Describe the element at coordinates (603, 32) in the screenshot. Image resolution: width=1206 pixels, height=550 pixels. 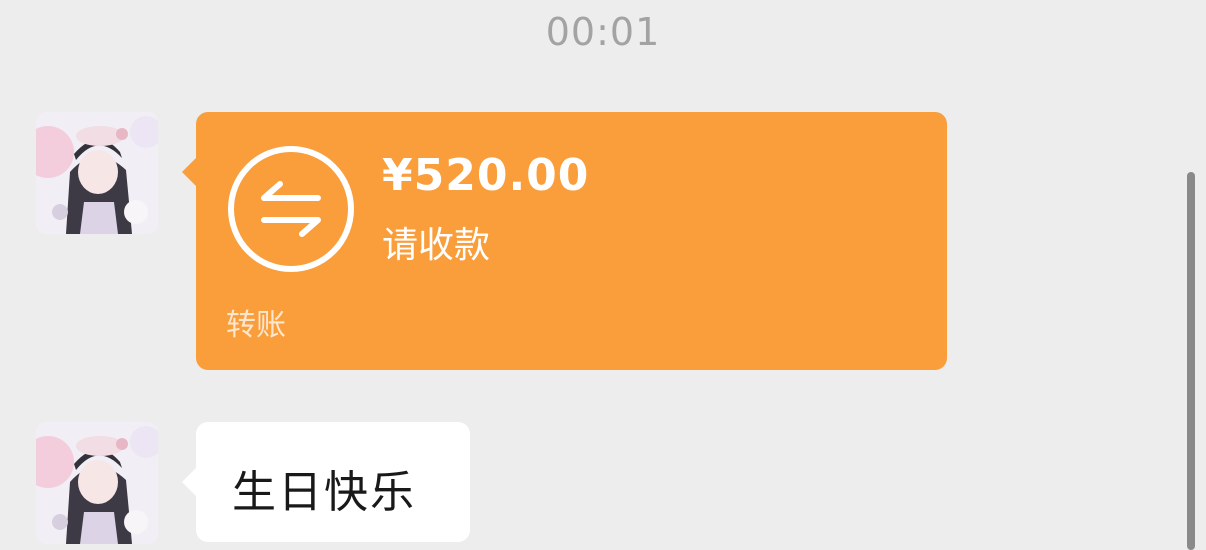
I see `message-timestamp: 00:01` at that location.